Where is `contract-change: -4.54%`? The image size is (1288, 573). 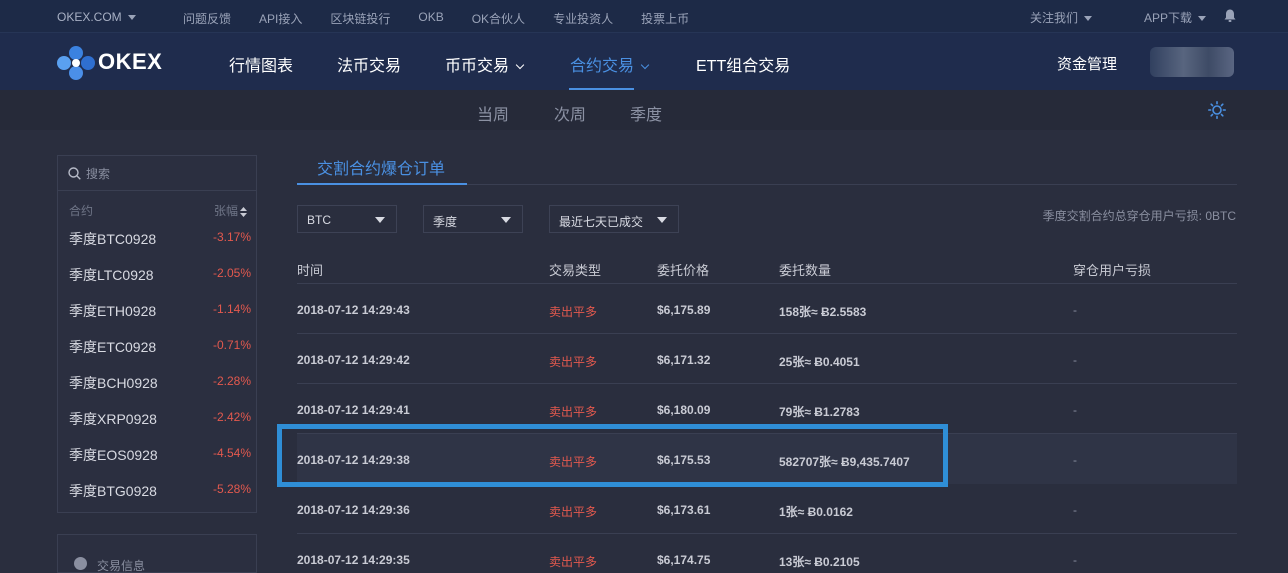
contract-change: -4.54% is located at coordinates (231, 453).